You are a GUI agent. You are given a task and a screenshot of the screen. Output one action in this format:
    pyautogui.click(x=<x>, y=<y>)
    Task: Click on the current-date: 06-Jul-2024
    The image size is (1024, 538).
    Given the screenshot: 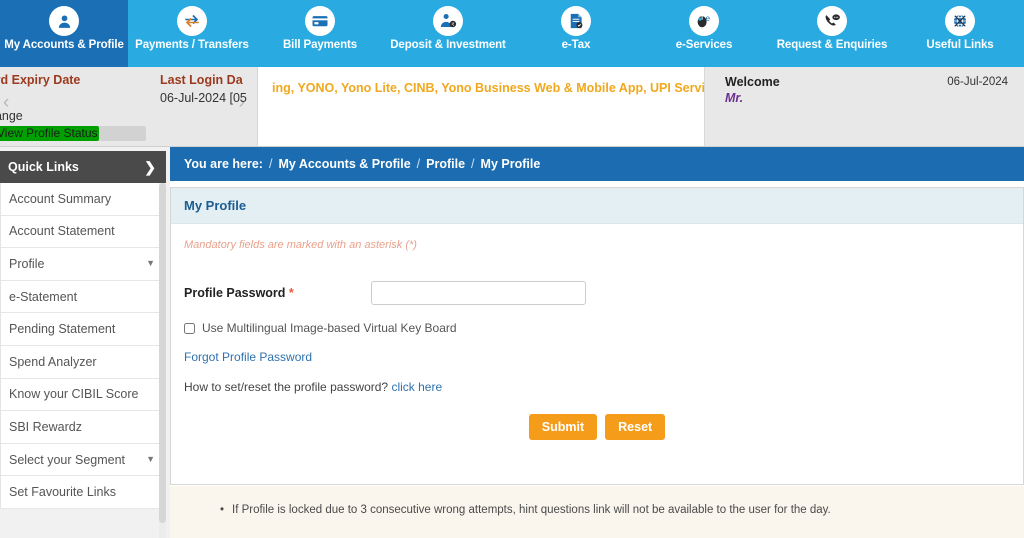 What is the action you would take?
    pyautogui.click(x=977, y=82)
    